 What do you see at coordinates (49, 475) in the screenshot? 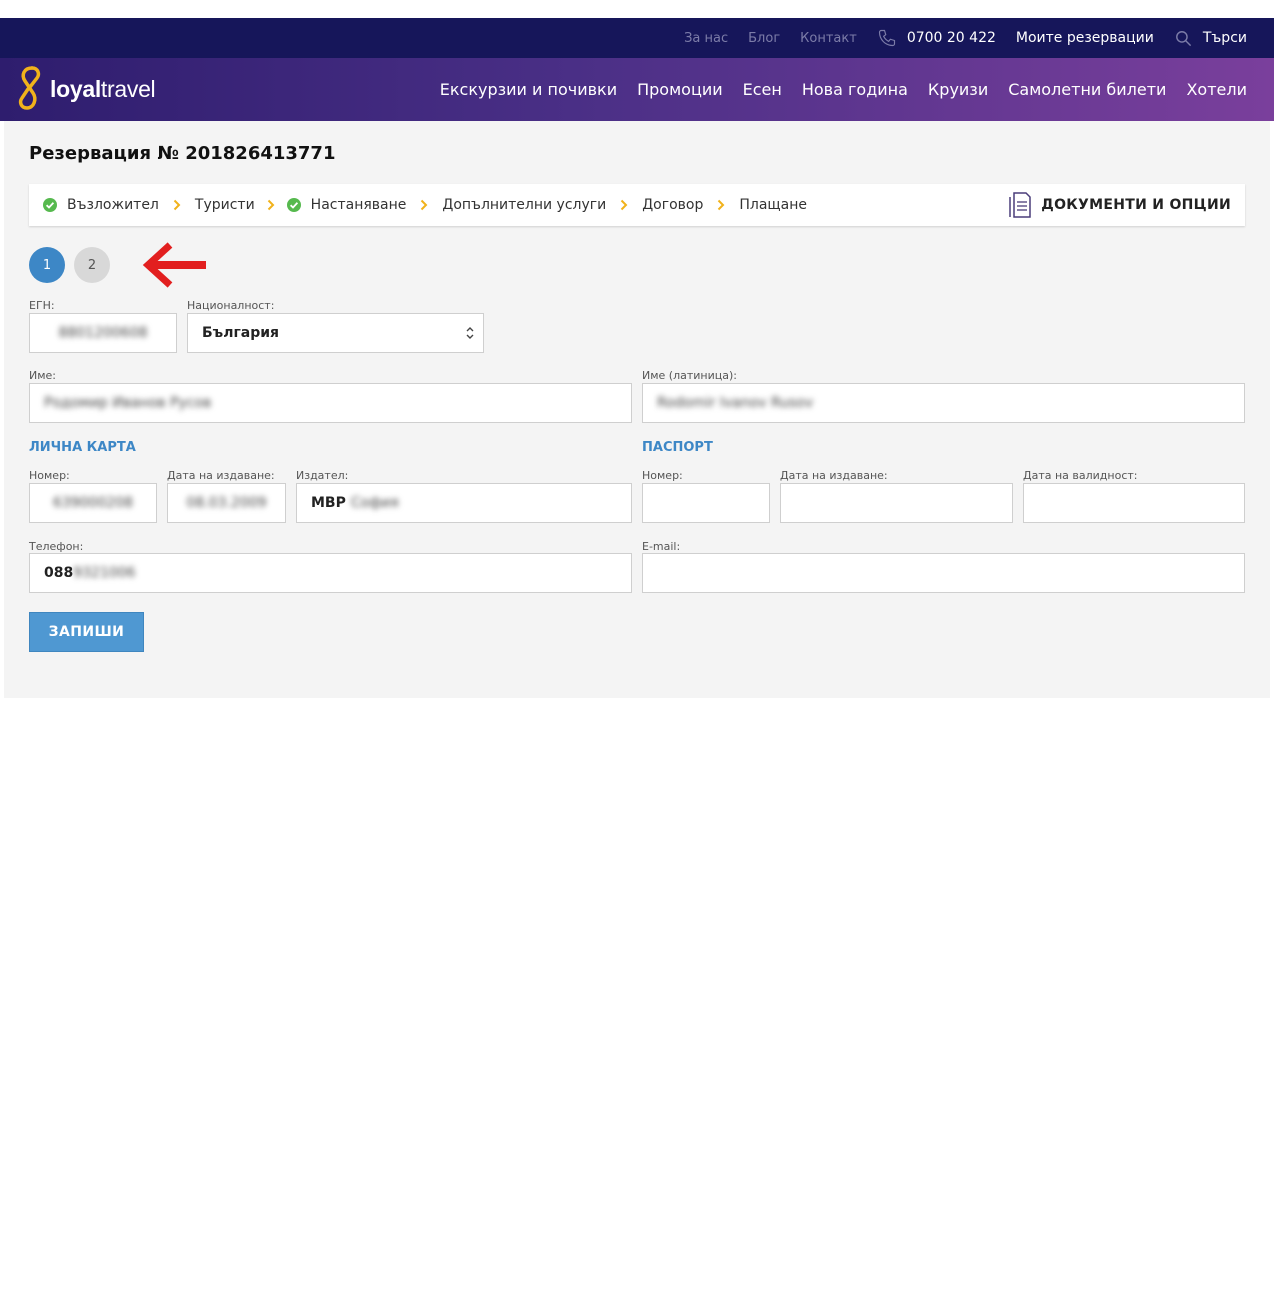
I see `id-number-label: Номер:` at bounding box center [49, 475].